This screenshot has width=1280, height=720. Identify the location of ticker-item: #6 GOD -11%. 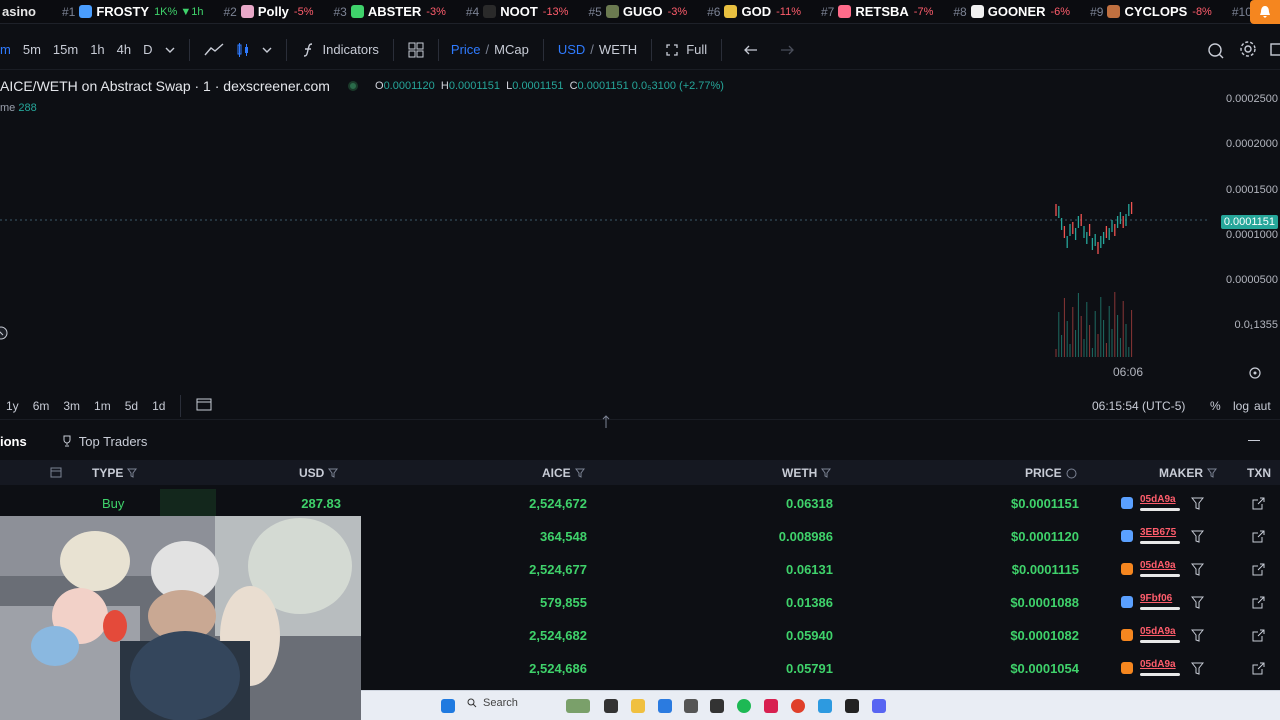
(754, 11).